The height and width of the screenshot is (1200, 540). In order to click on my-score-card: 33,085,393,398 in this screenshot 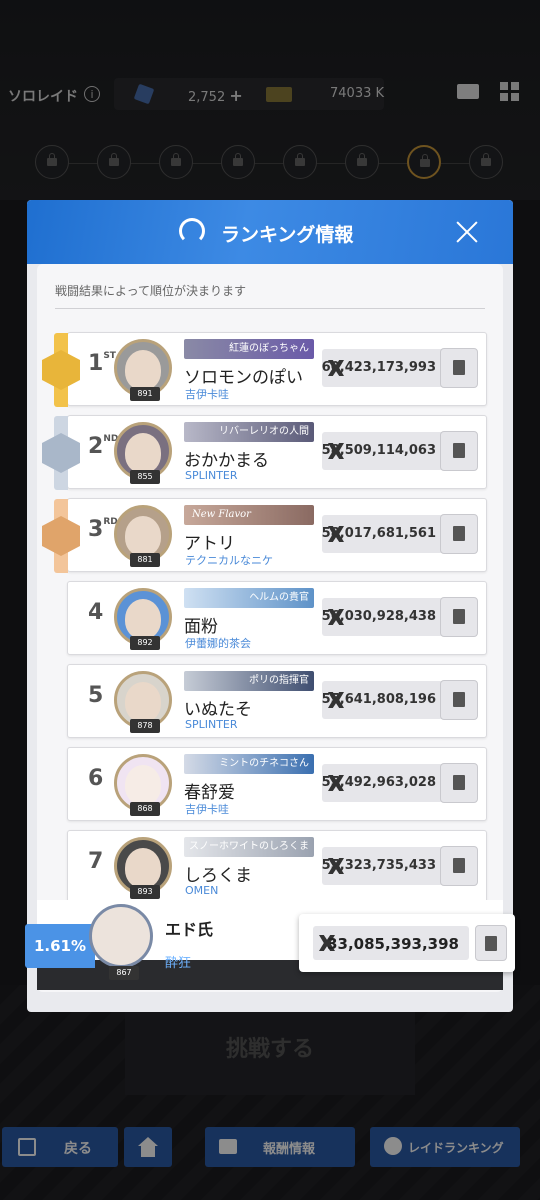, I will do `click(407, 943)`.